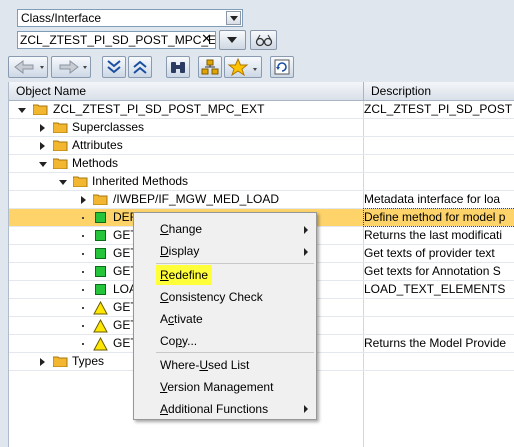 This screenshot has height=447, width=514. I want to click on glasses-icon, so click(264, 40).